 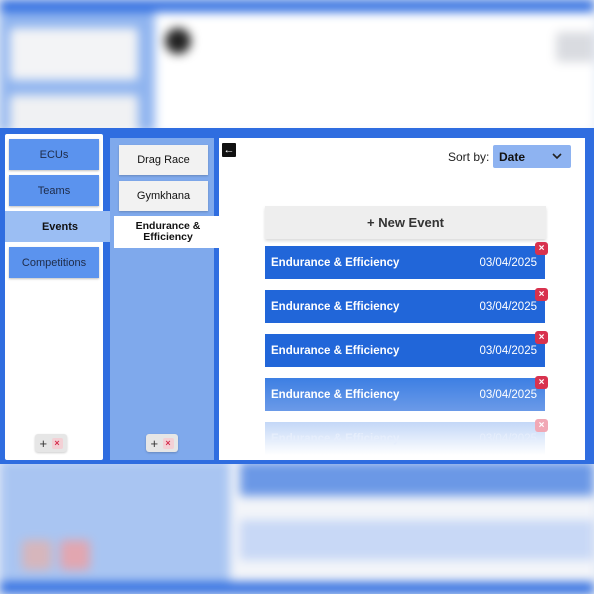 What do you see at coordinates (54, 154) in the screenshot?
I see `sidebar-item-ecus: ECUs` at bounding box center [54, 154].